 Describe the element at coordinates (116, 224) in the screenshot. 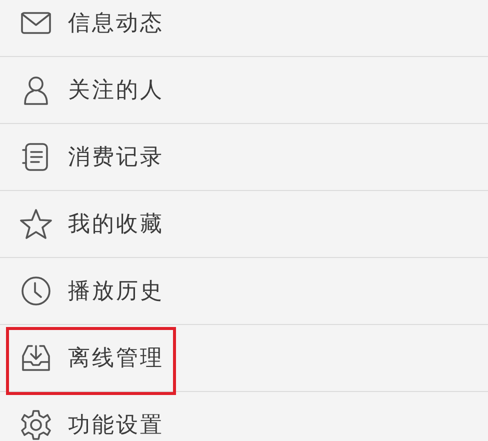

I see `menu-item-label: 我的收藏` at that location.